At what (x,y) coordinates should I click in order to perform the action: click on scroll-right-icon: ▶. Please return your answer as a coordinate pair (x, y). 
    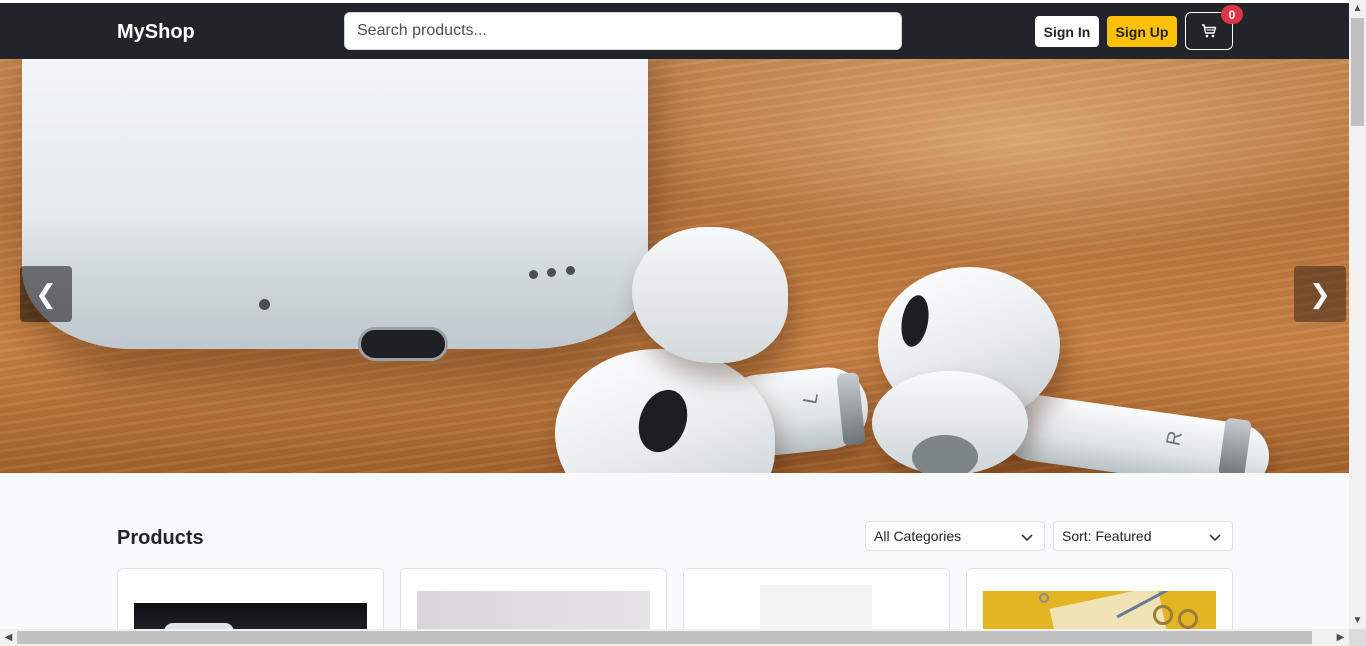
    Looking at the image, I should click on (1340, 637).